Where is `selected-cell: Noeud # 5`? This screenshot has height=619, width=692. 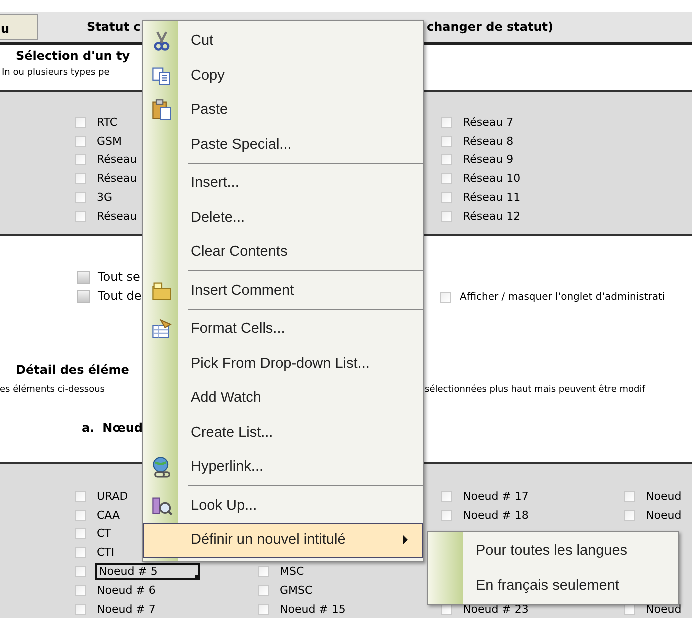
selected-cell: Noeud # 5 is located at coordinates (147, 571).